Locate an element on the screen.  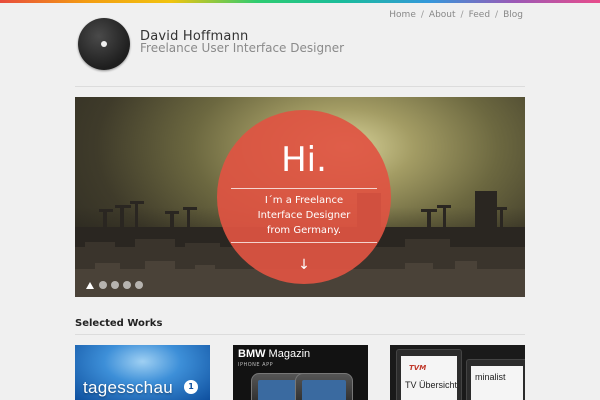
work-label: tagesschau is located at coordinates (128, 387).